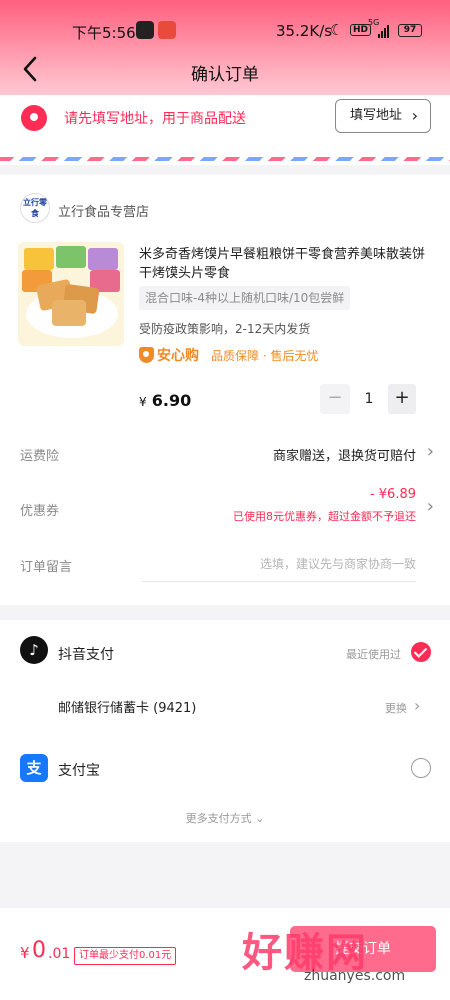 Image resolution: width=450 pixels, height=1000 pixels. Describe the element at coordinates (421, 768) in the screenshot. I see `alipay-radio` at that location.